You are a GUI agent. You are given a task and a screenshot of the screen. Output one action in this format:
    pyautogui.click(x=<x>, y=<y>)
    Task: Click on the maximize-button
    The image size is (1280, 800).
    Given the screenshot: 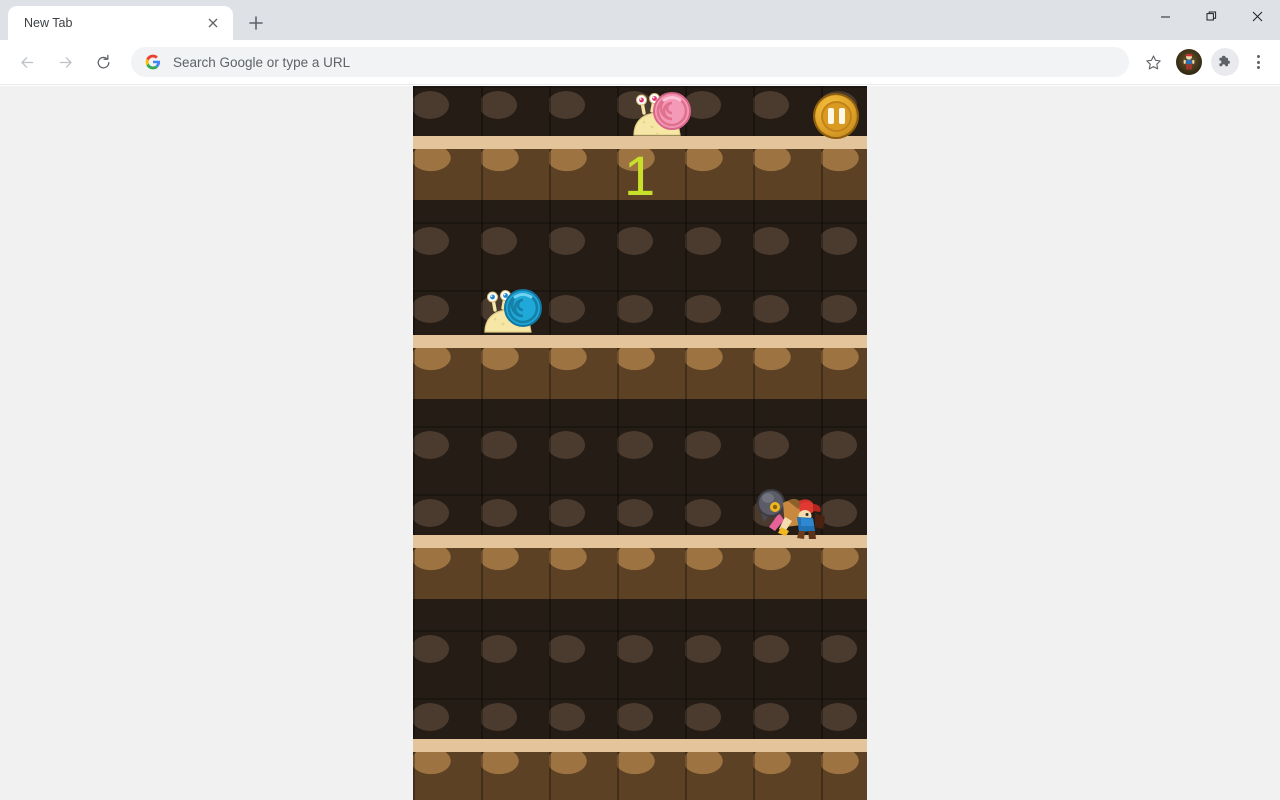 What is the action you would take?
    pyautogui.click(x=1211, y=16)
    